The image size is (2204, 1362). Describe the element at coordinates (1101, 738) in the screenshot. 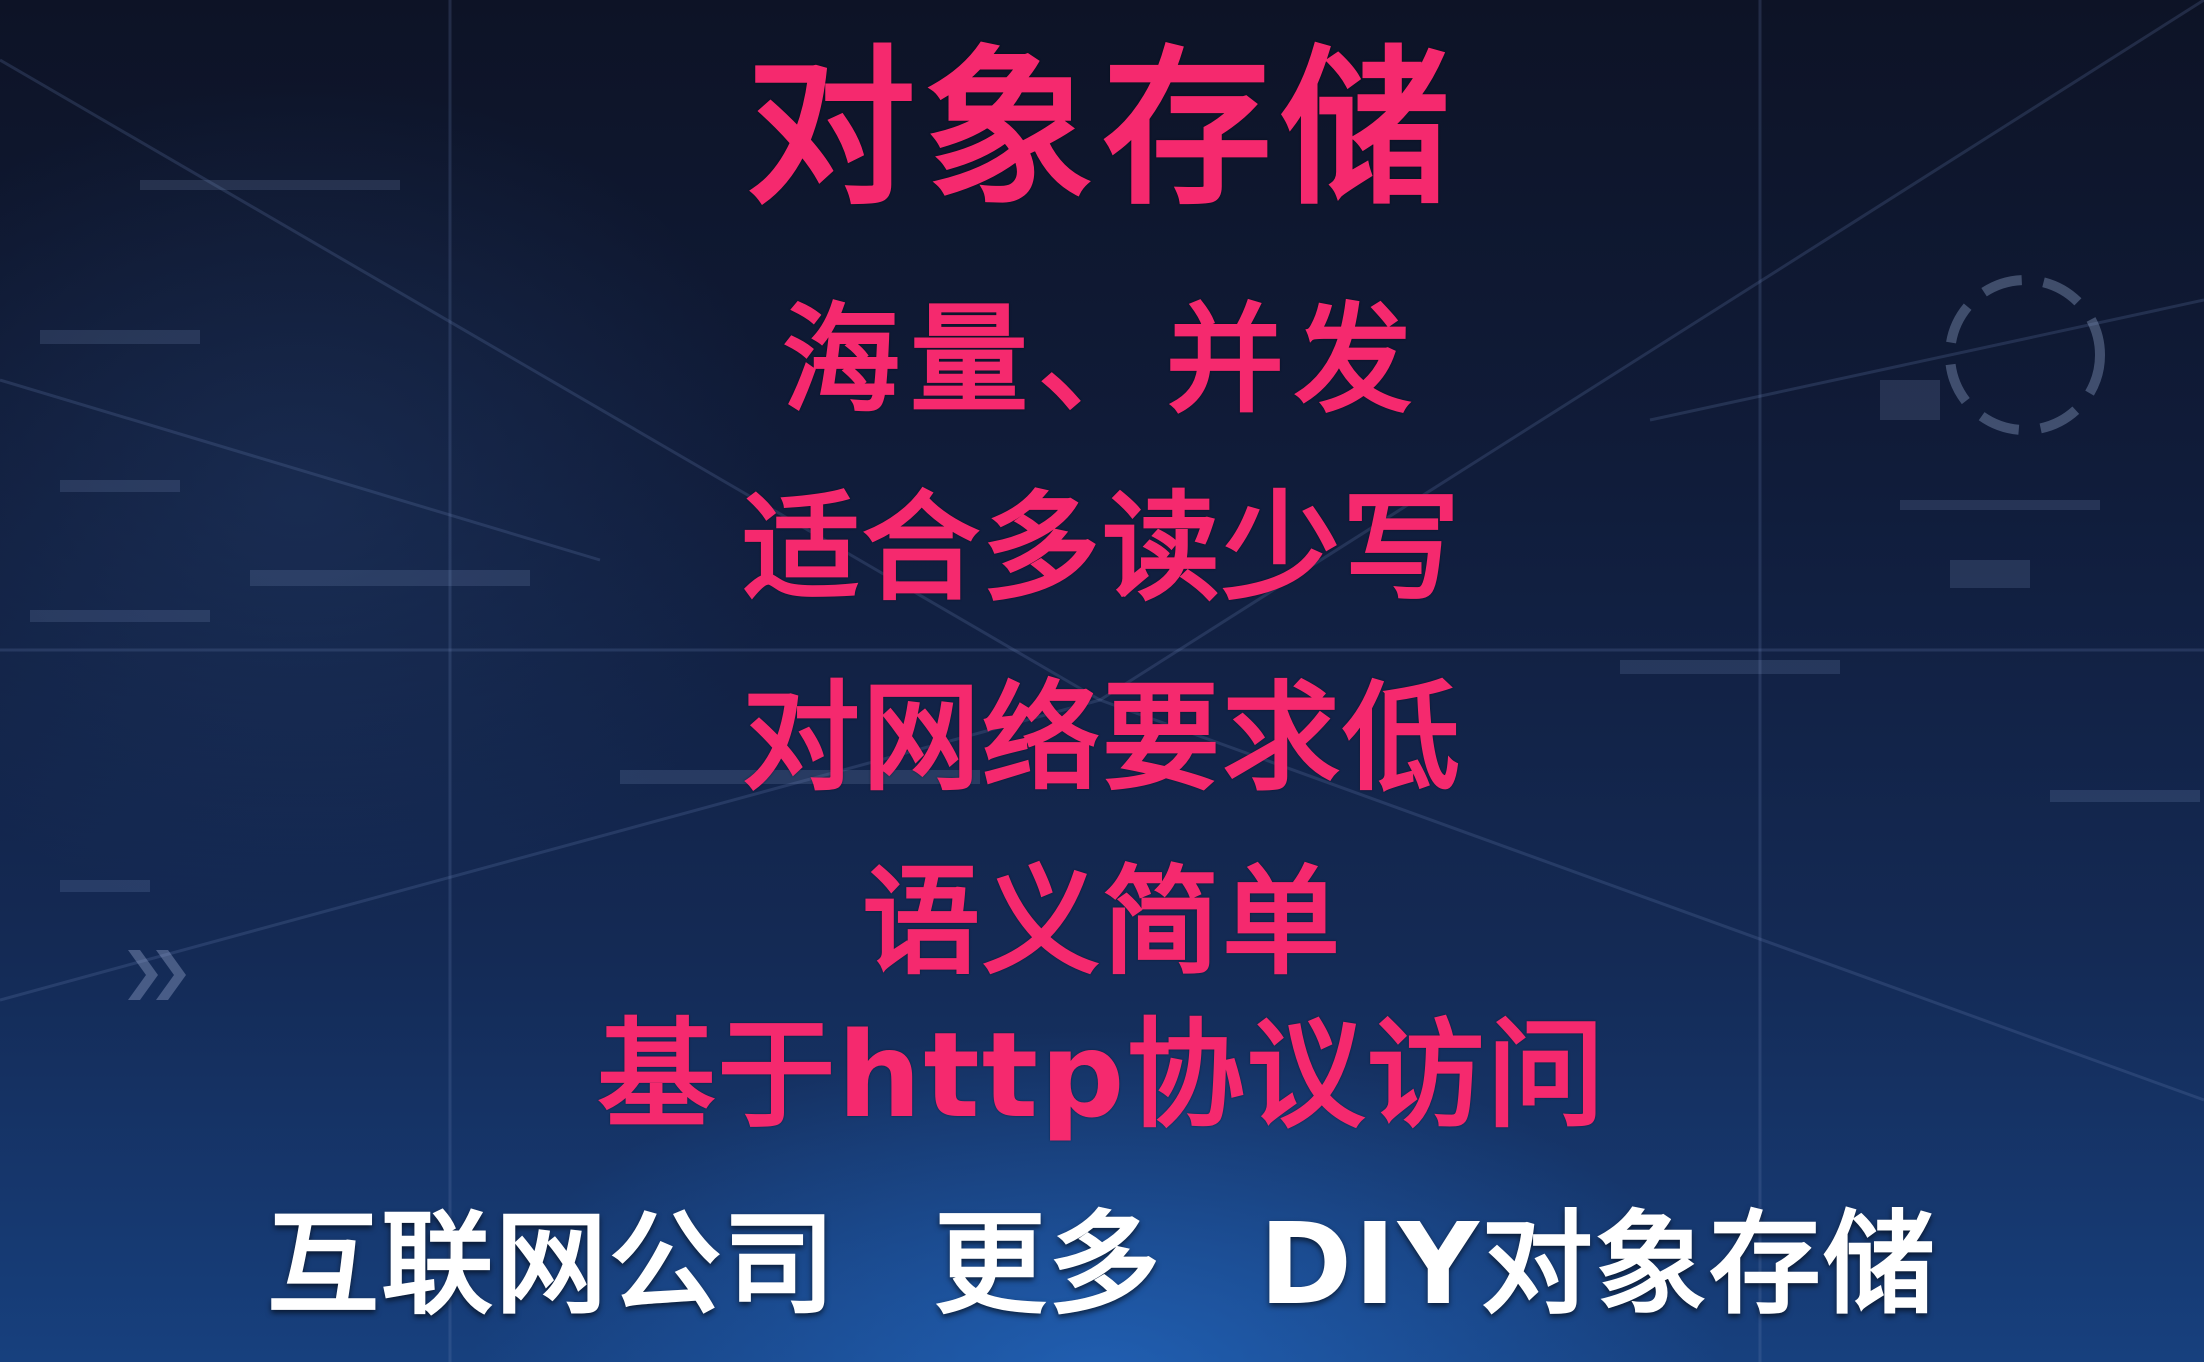

I see `feature-low-network: 对网络要求低` at that location.